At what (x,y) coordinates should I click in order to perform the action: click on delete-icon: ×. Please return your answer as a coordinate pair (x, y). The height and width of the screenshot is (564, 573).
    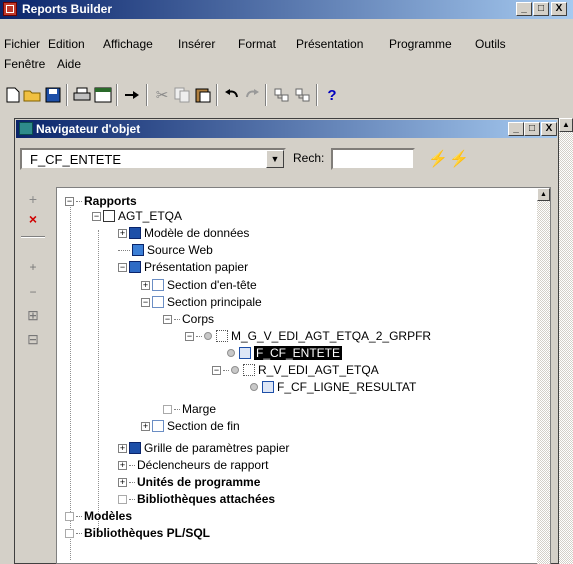
    Looking at the image, I should click on (33, 219).